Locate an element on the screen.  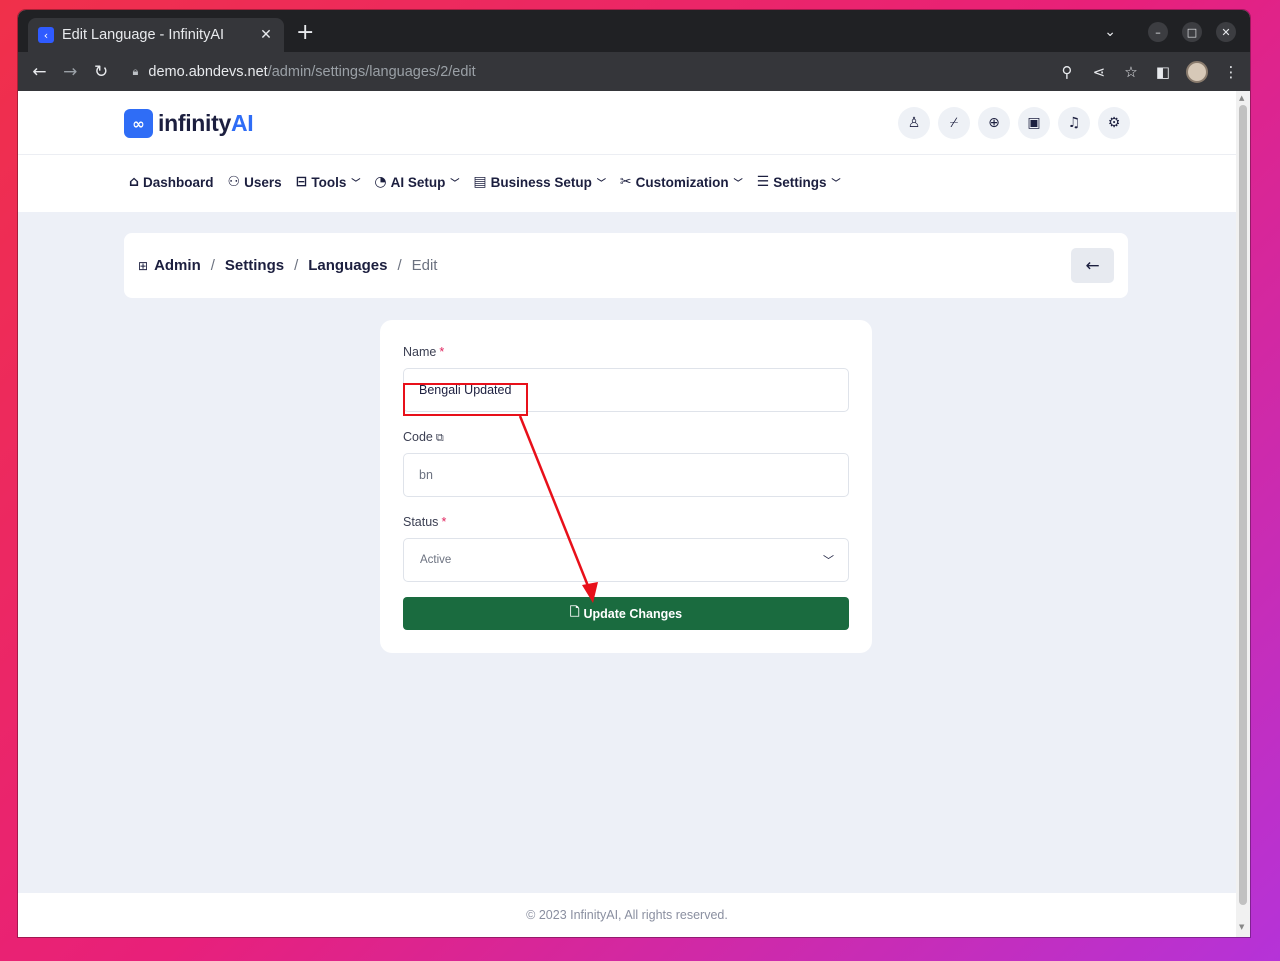
nav-label: Business Setup is located at coordinates (541, 182).